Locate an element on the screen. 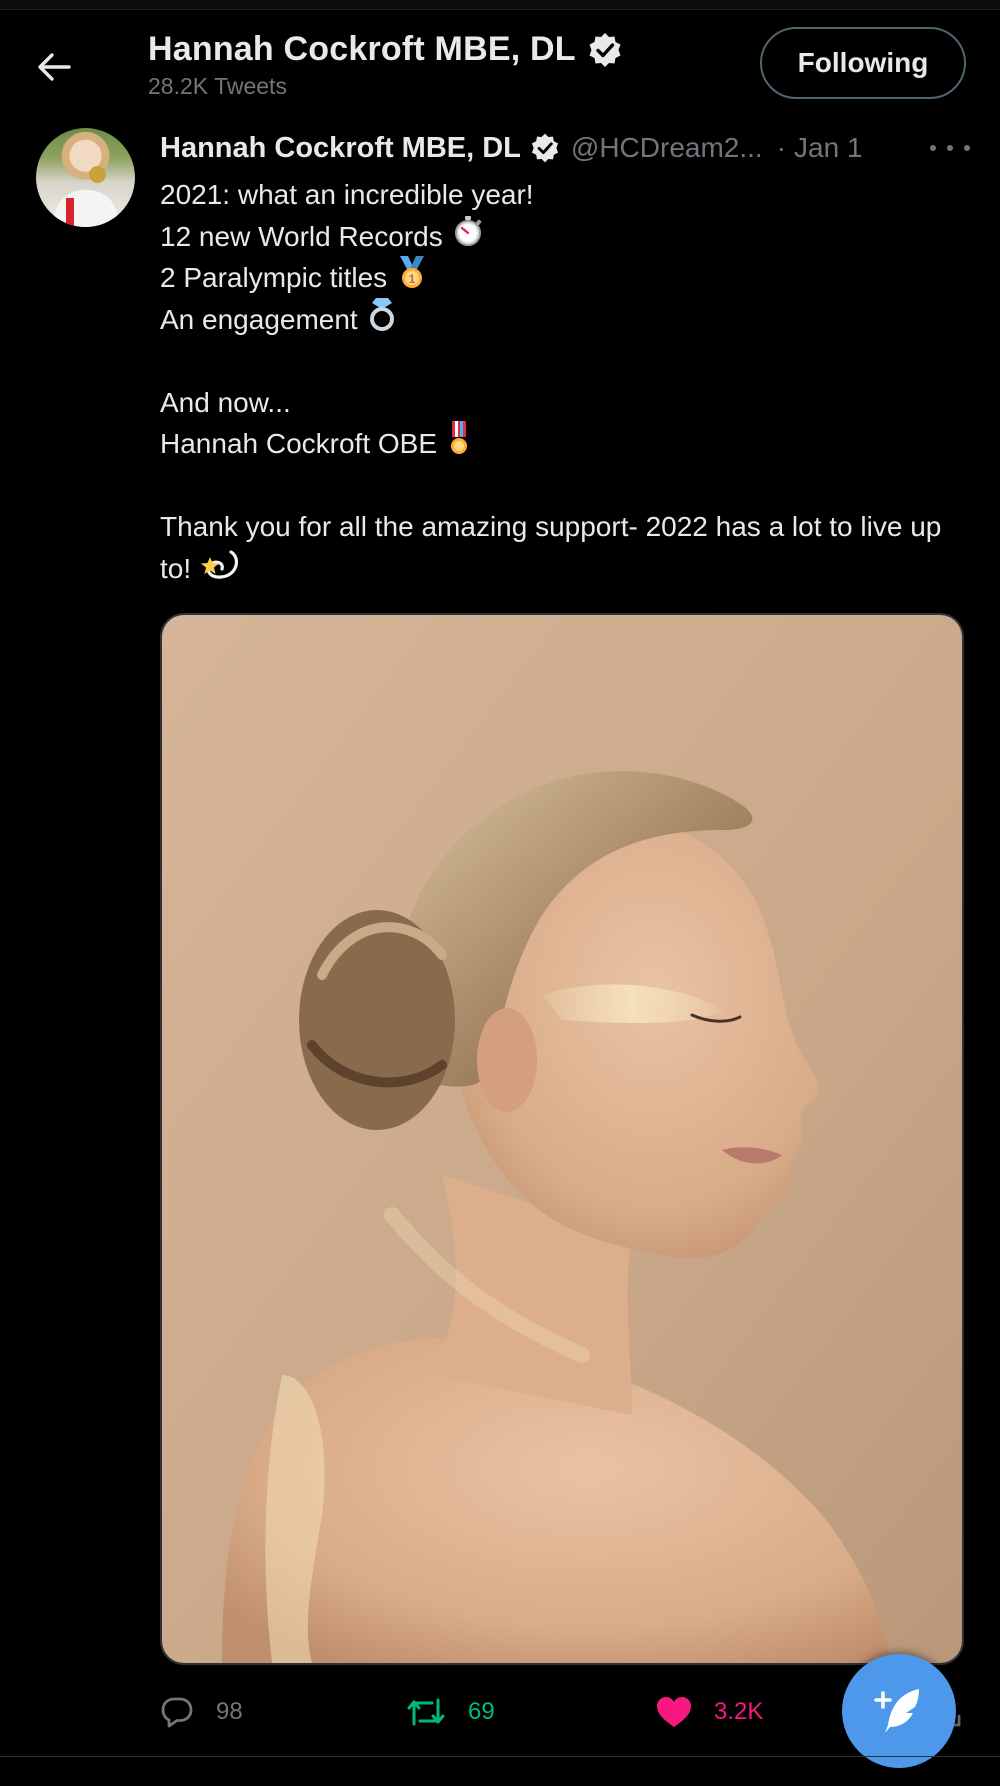 The image size is (1000, 1786). tweet-actions: 98 69 3.2K is located at coordinates (560, 1712).